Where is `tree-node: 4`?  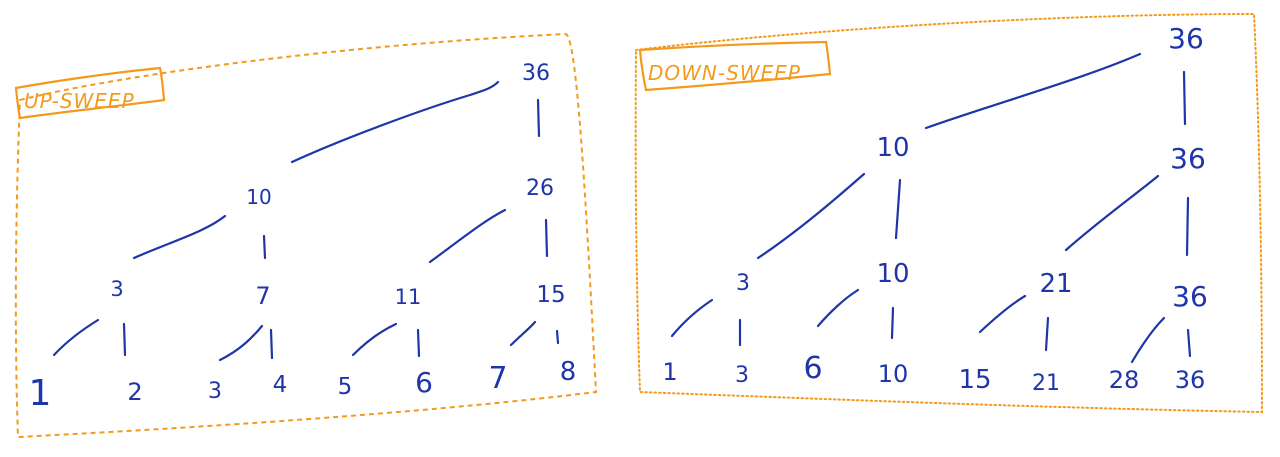
tree-node: 4 is located at coordinates (280, 385).